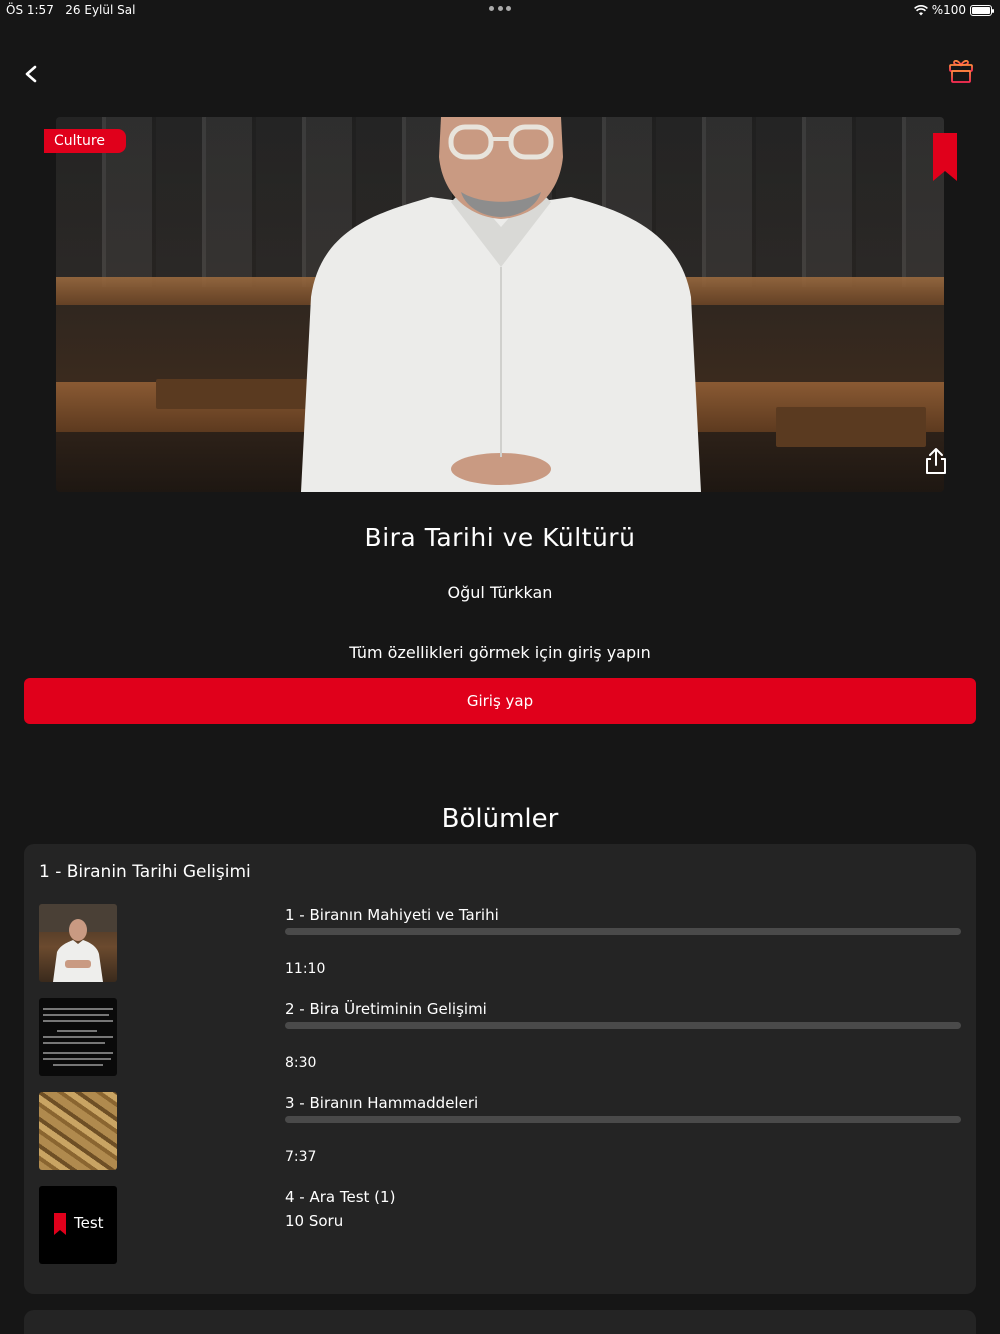 This screenshot has height=1334, width=1000. Describe the element at coordinates (305, 969) in the screenshot. I see `lesson-duration: 11:10` at that location.